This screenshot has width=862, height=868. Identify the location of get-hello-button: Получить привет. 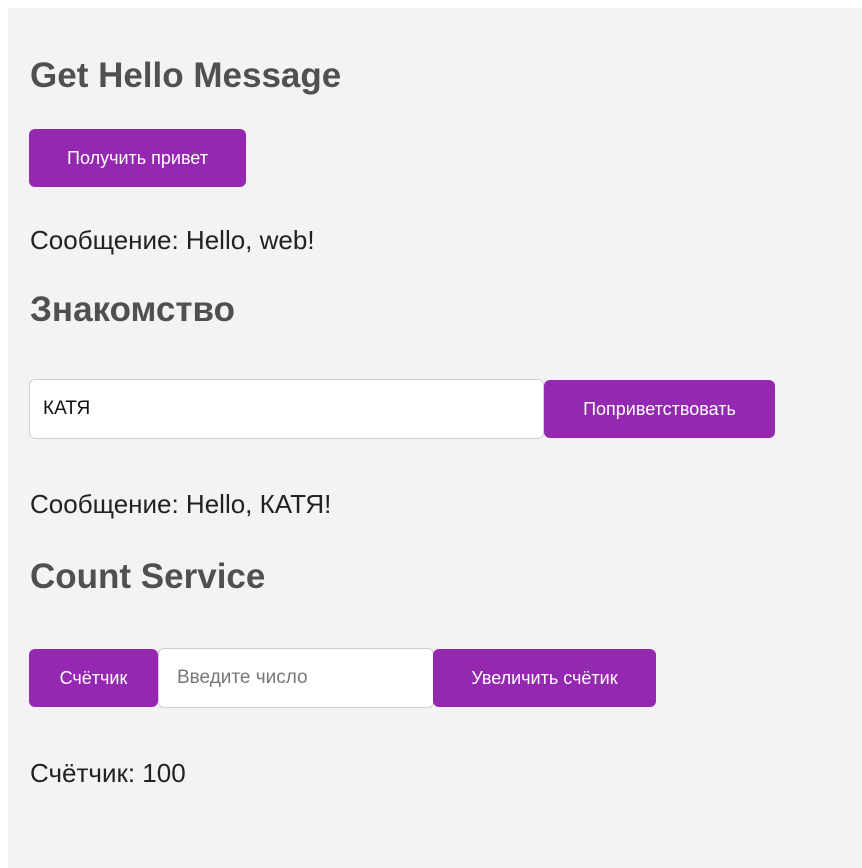
(137, 158).